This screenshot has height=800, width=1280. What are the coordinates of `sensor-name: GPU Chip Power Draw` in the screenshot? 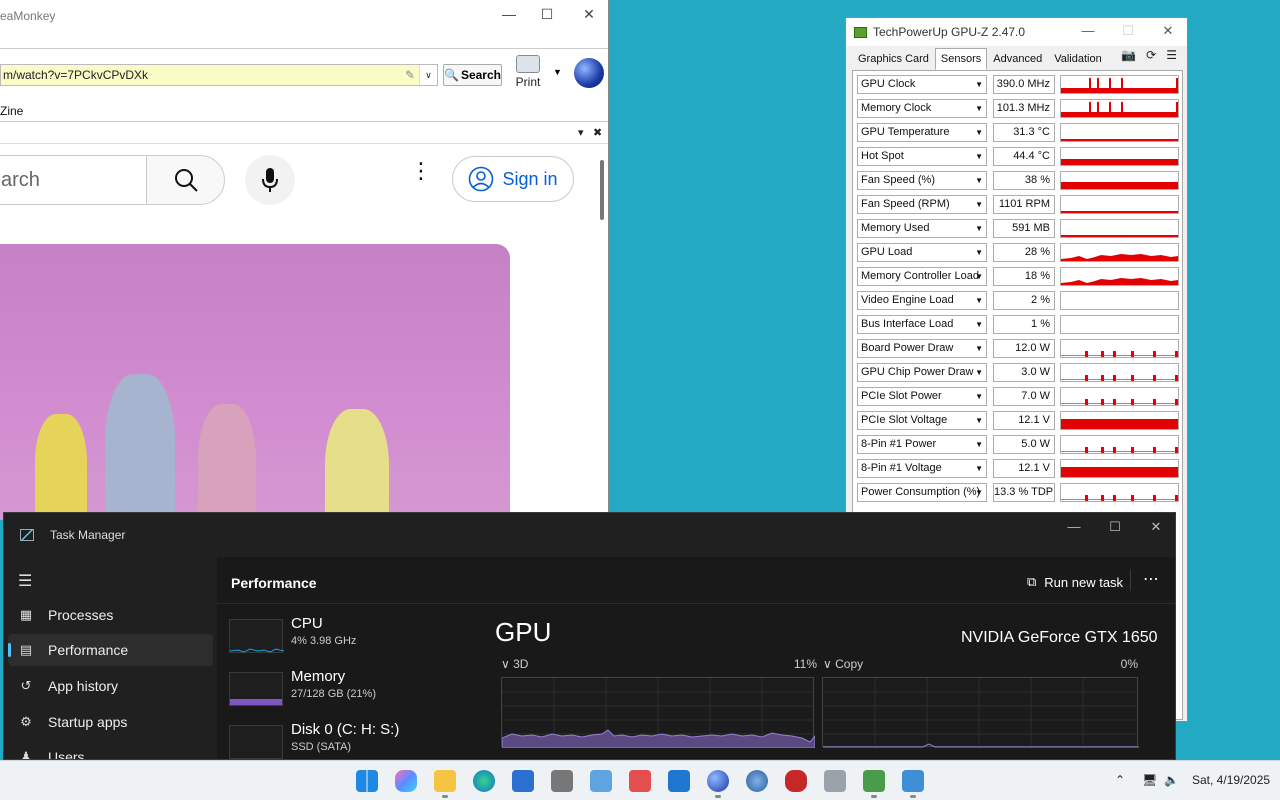 It's located at (917, 372).